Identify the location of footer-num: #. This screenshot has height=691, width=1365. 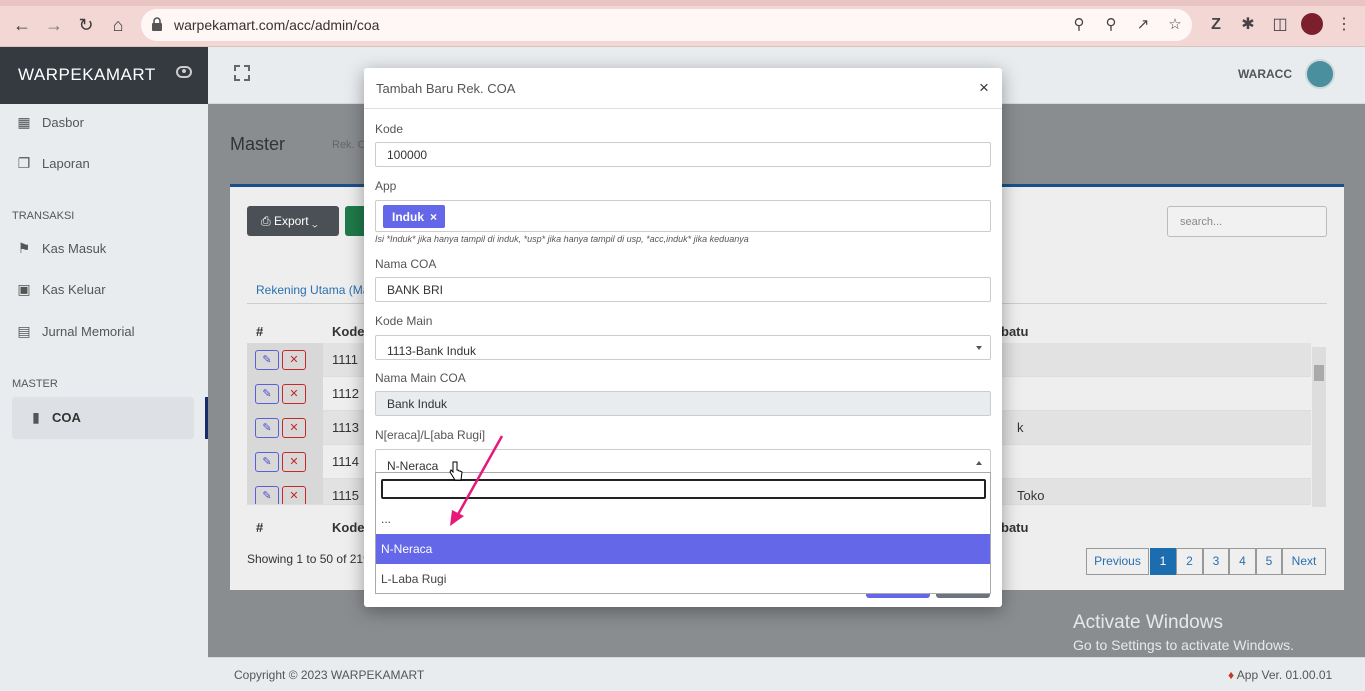
(260, 527).